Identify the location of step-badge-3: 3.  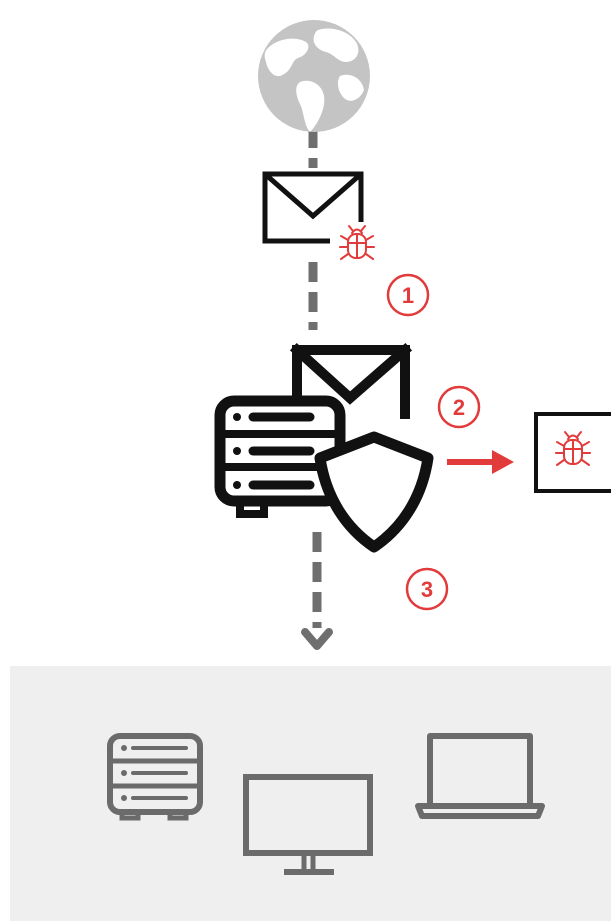
(427, 589).